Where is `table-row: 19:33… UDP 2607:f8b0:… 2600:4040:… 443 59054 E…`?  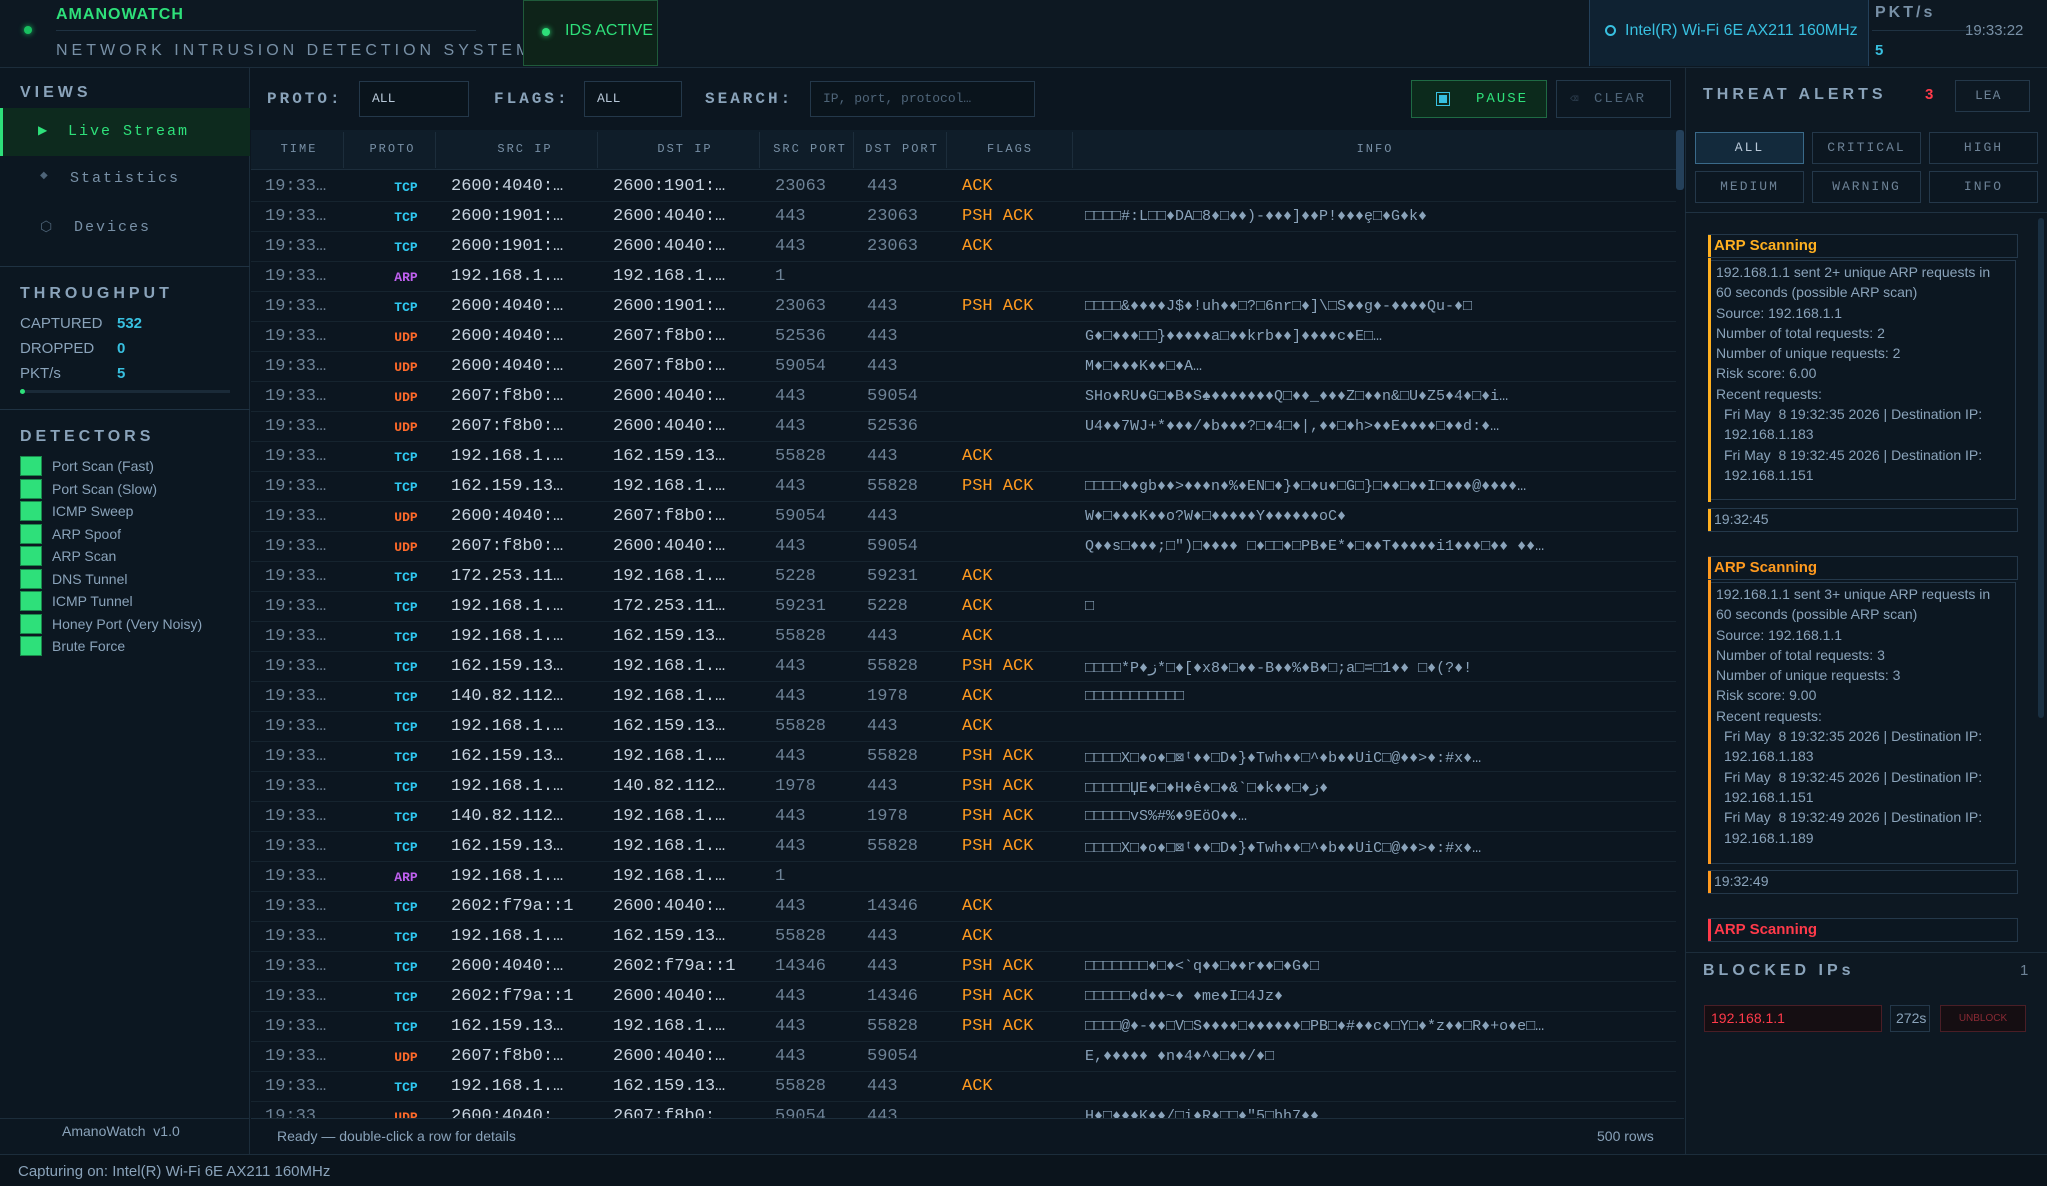
table-row: 19:33… UDP 2607:f8b0:… 2600:4040:… 443 59054 E… is located at coordinates (963, 1057).